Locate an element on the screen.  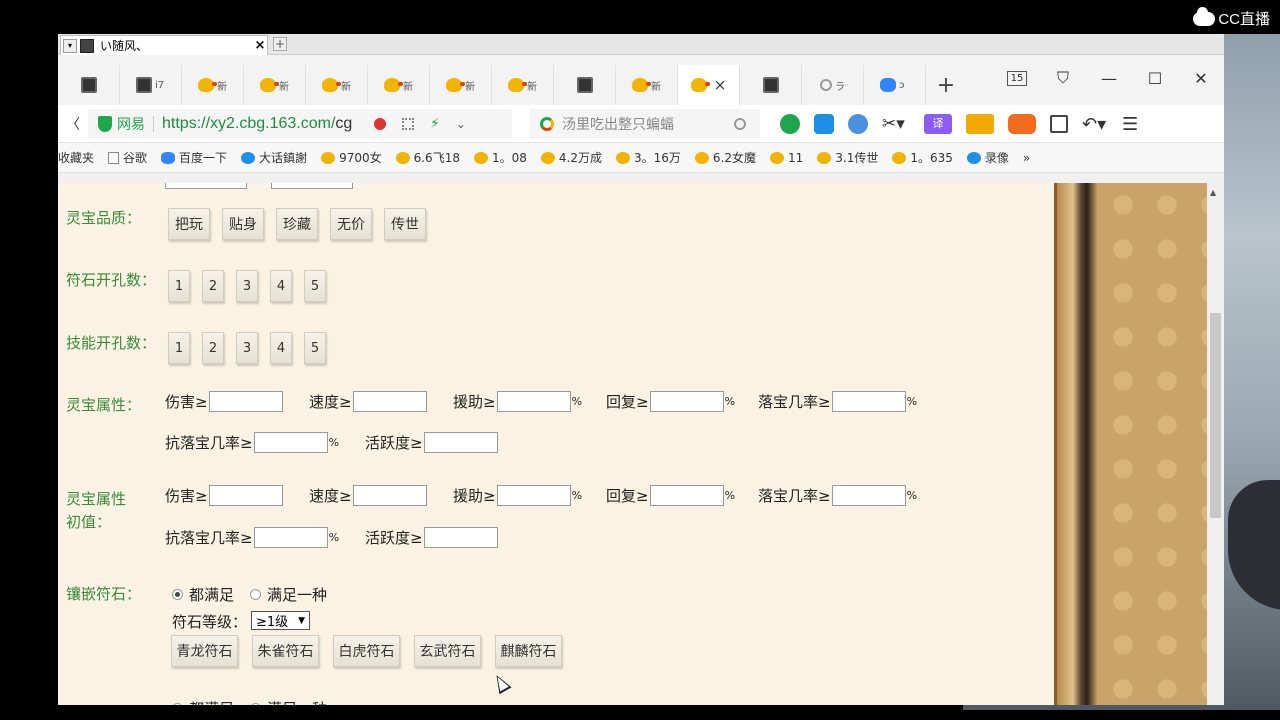
close-window-button: ✕ is located at coordinates (1201, 78).